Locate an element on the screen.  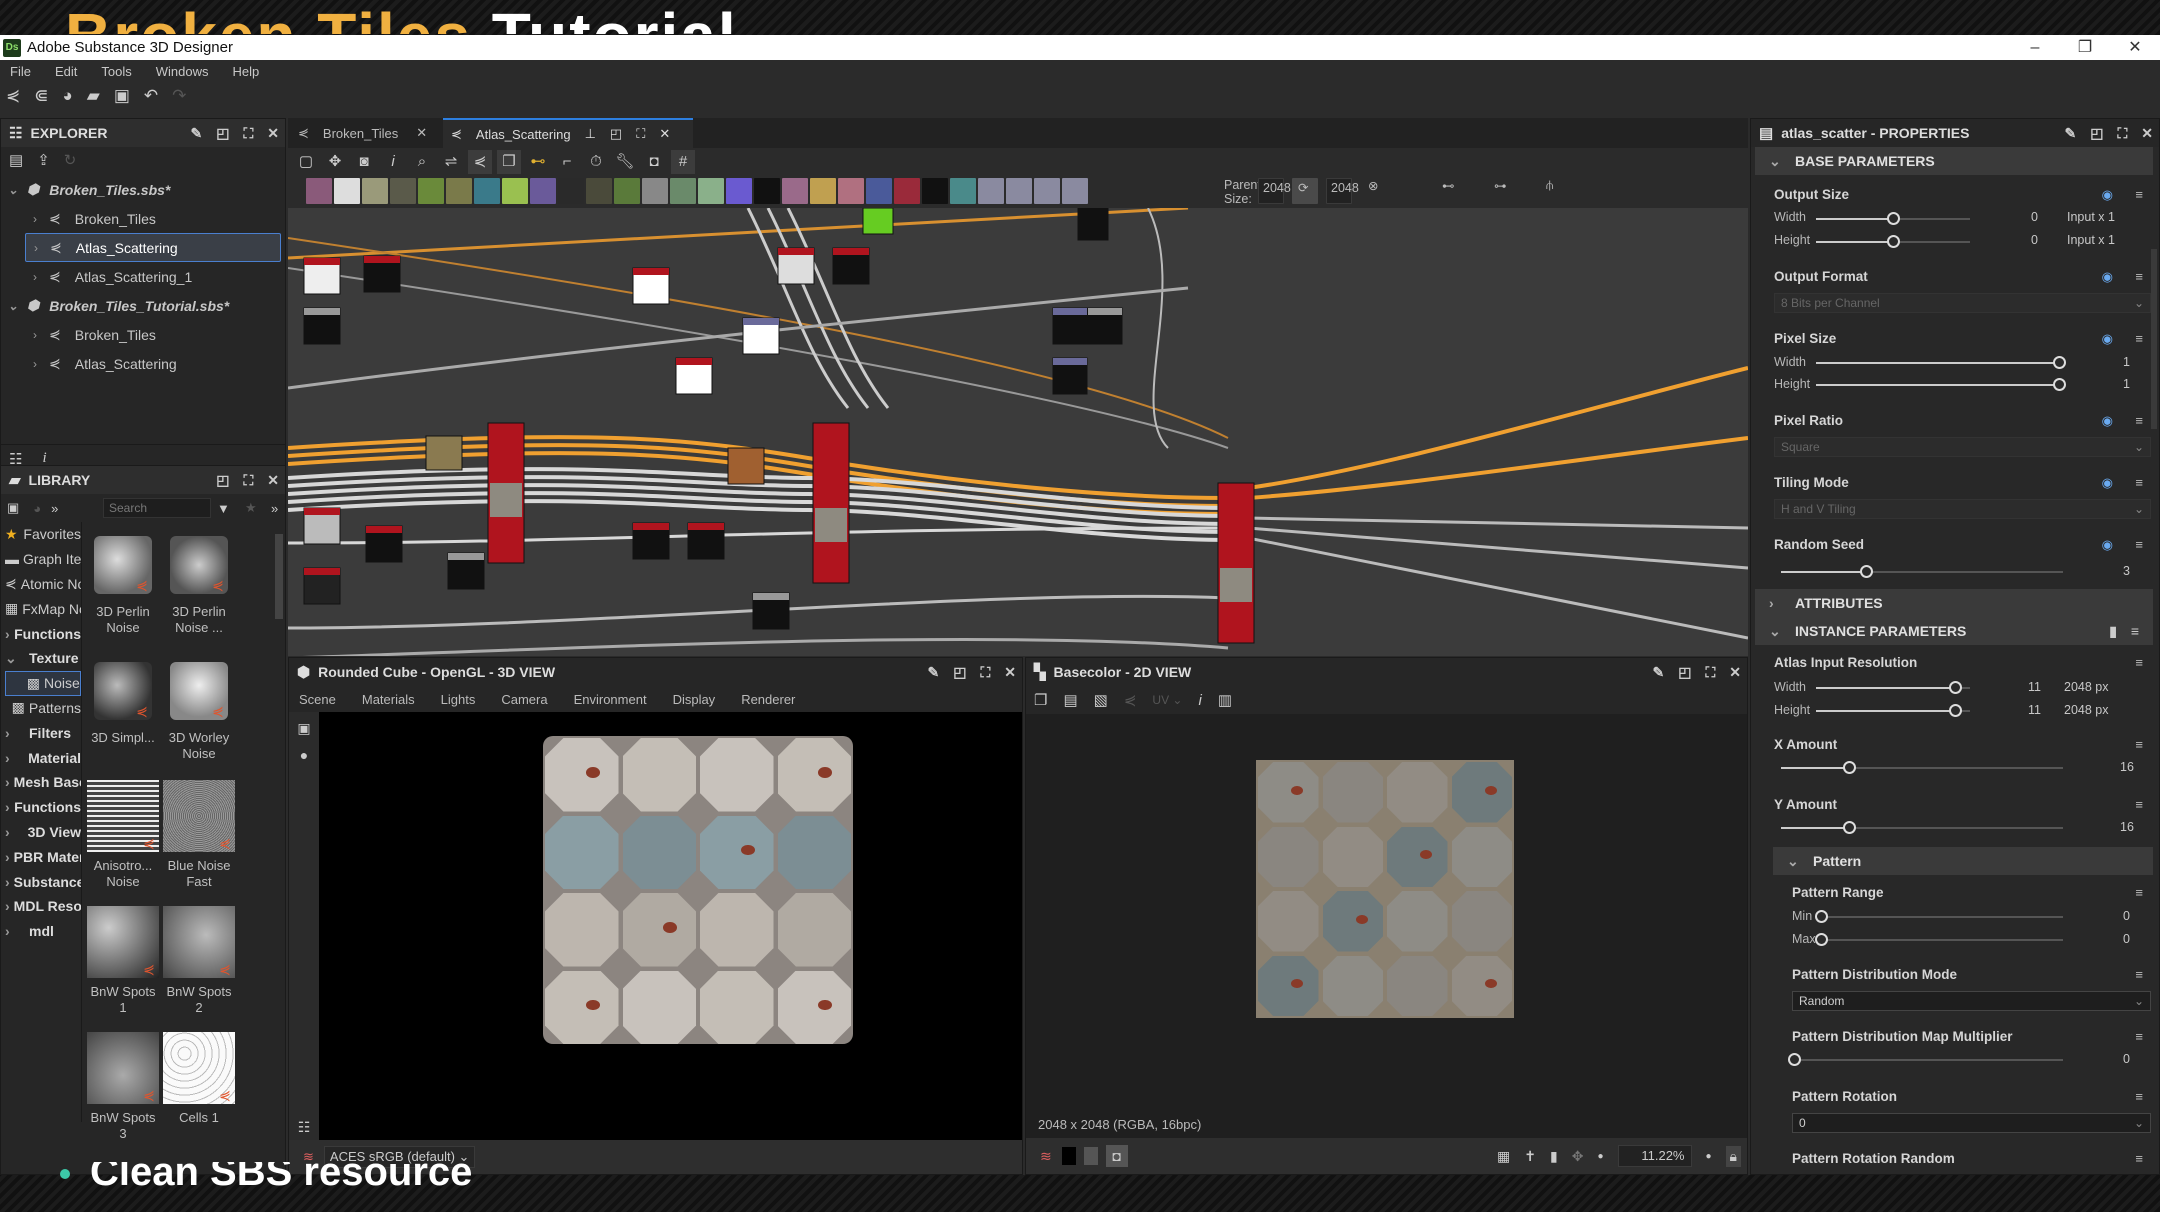
output-height-slider is located at coordinates (1893, 241).